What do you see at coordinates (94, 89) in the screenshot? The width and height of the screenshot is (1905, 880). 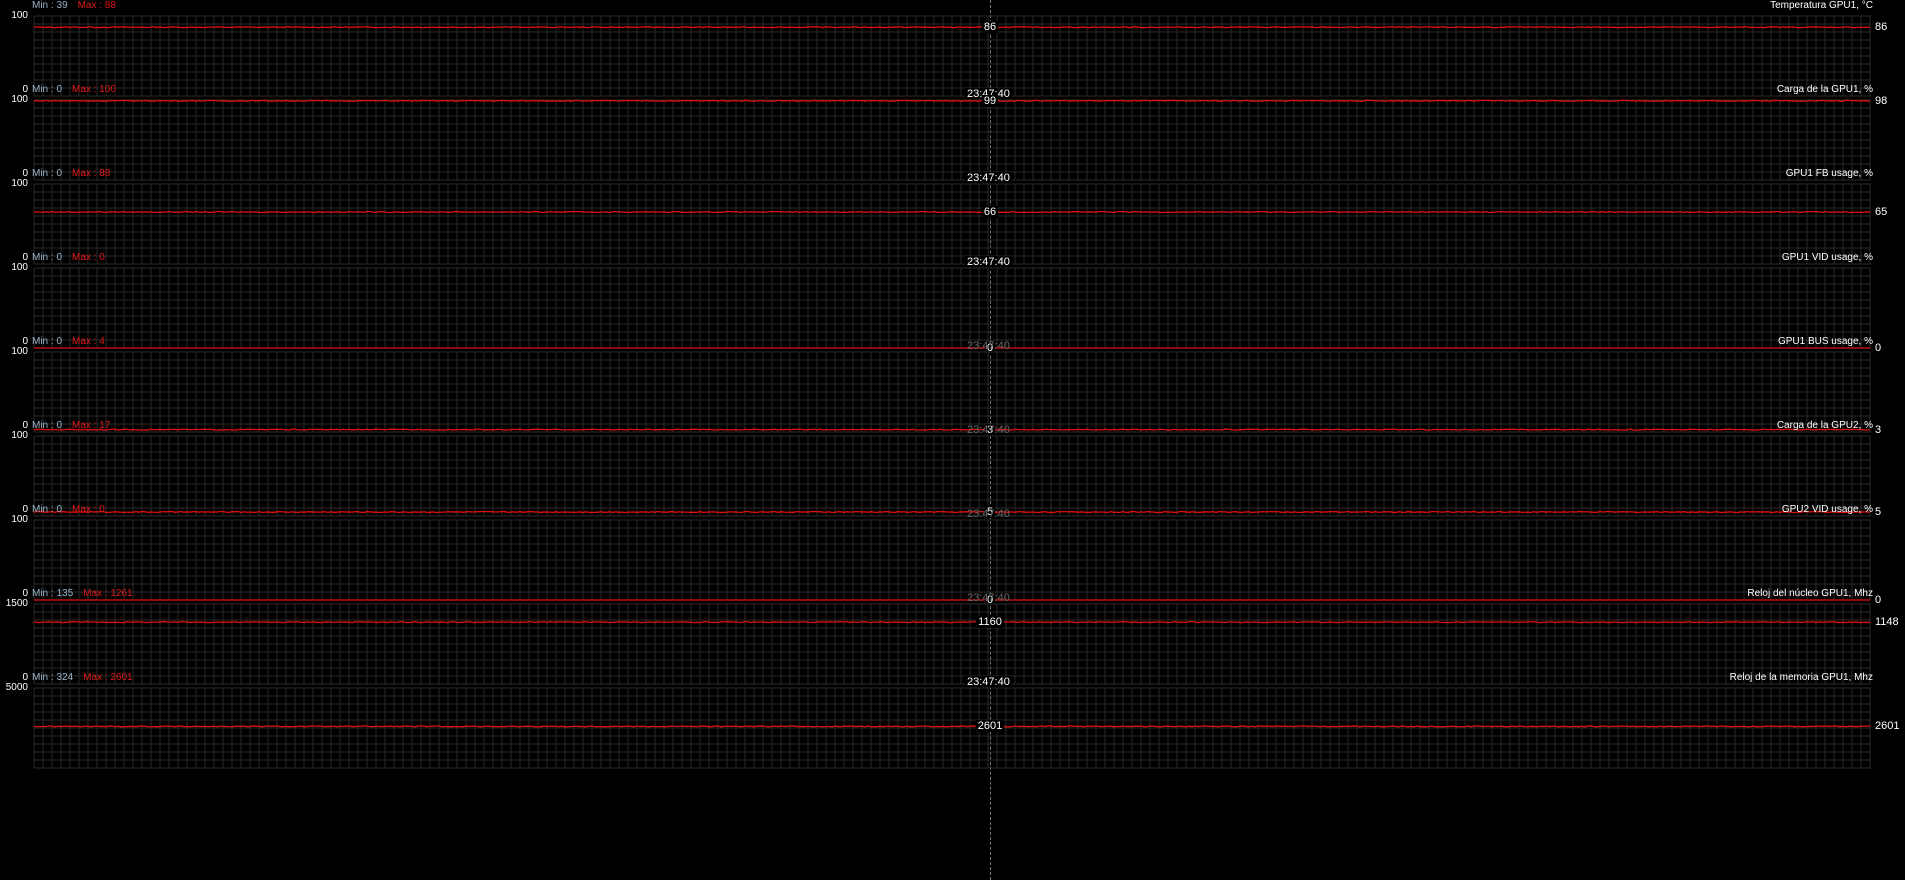 I see `max-value: Max : 100` at bounding box center [94, 89].